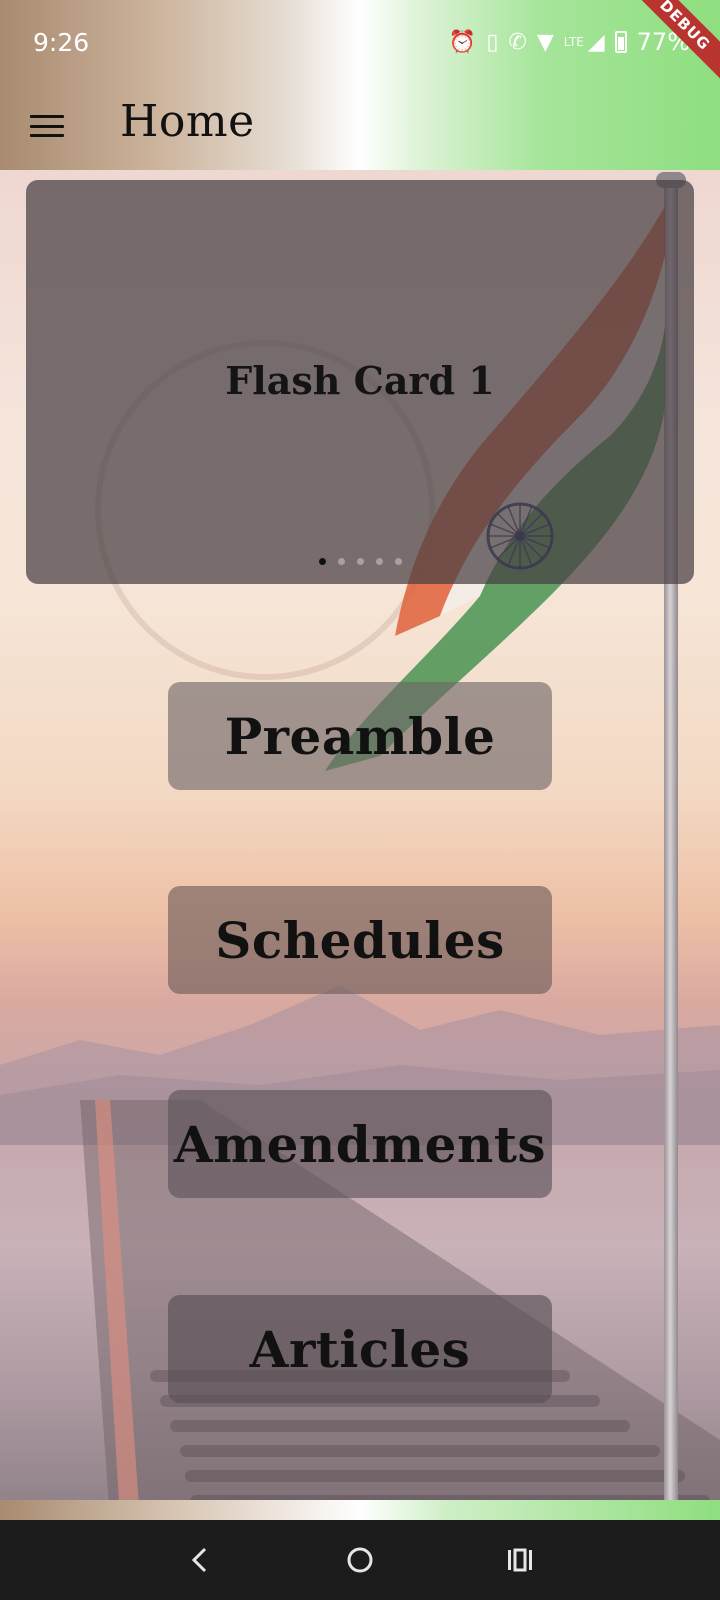  Describe the element at coordinates (596, 42) in the screenshot. I see `signal-icon: ◢` at that location.